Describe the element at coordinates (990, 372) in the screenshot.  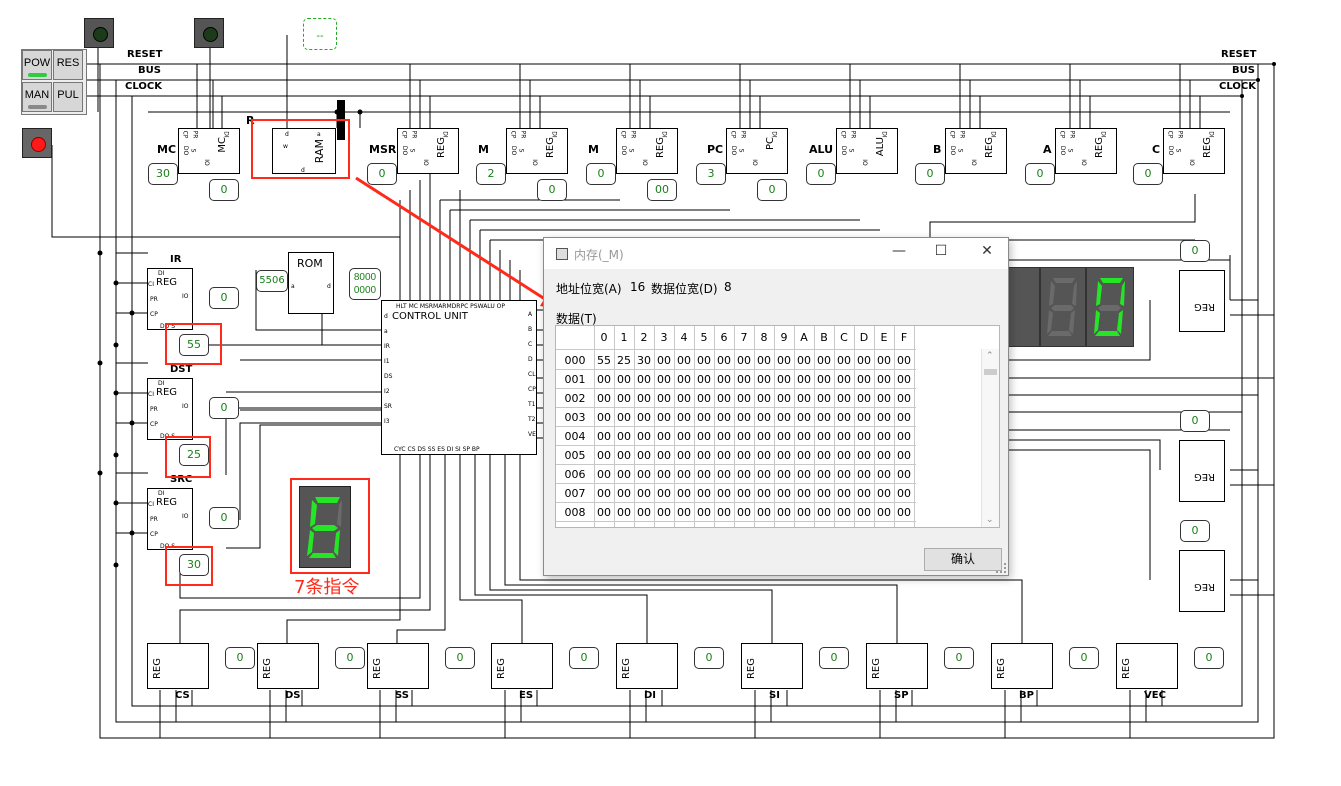
I see `scroll-thumb` at that location.